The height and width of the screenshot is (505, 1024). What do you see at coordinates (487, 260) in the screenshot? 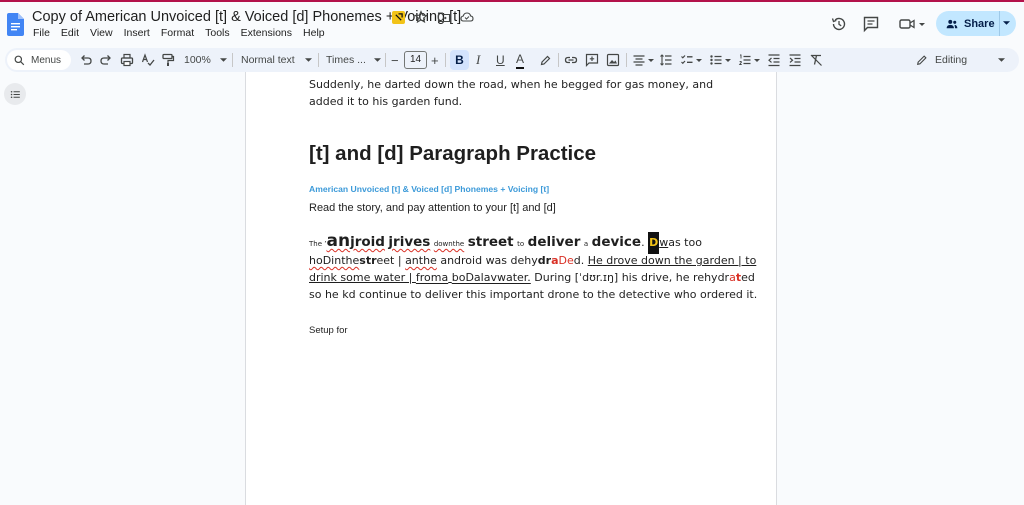
I see `story-android: android was dehy` at bounding box center [487, 260].